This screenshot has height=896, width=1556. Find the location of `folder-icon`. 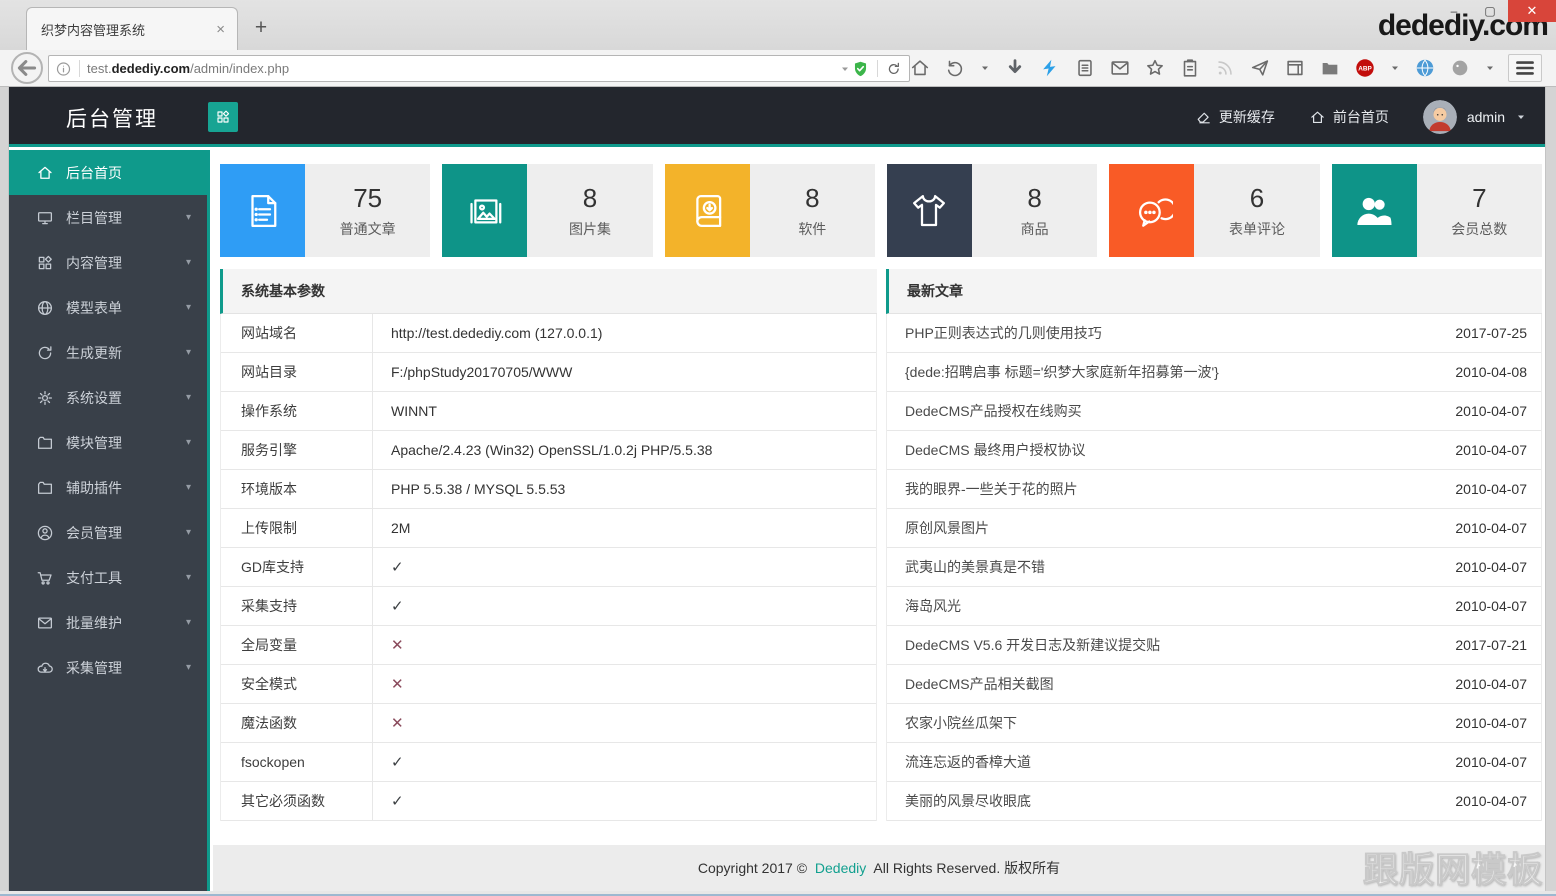

folder-icon is located at coordinates (45, 443).